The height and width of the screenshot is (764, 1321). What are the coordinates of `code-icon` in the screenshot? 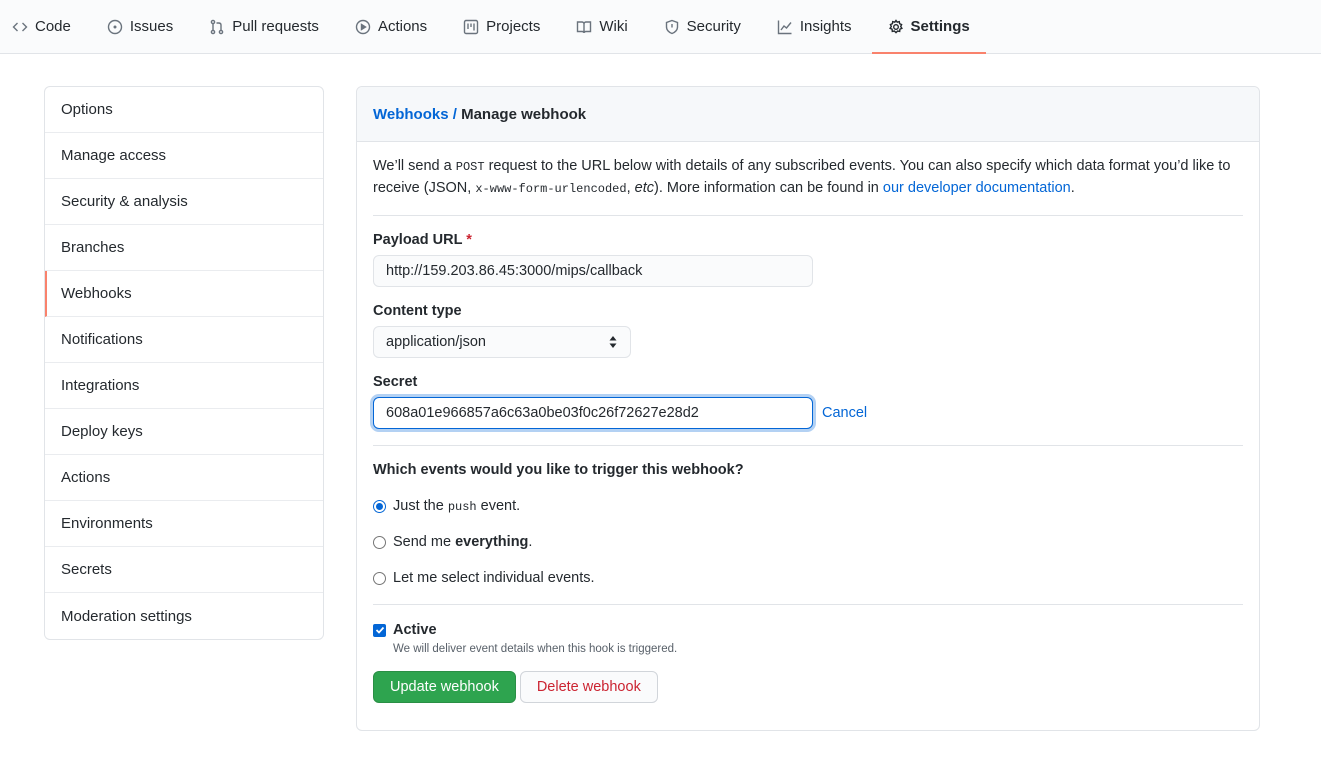 It's located at (20, 26).